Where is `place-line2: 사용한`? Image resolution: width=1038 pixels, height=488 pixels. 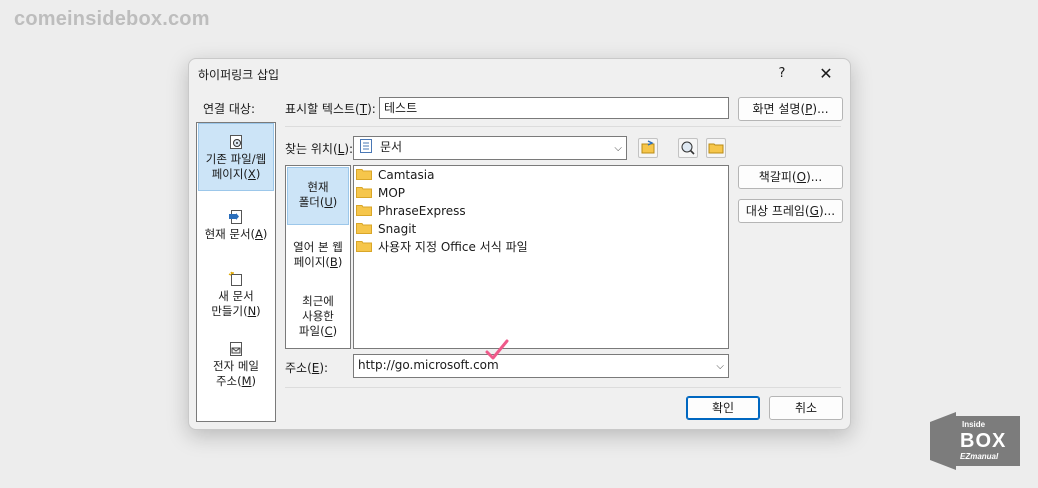
place-line2: 사용한 is located at coordinates (318, 316).